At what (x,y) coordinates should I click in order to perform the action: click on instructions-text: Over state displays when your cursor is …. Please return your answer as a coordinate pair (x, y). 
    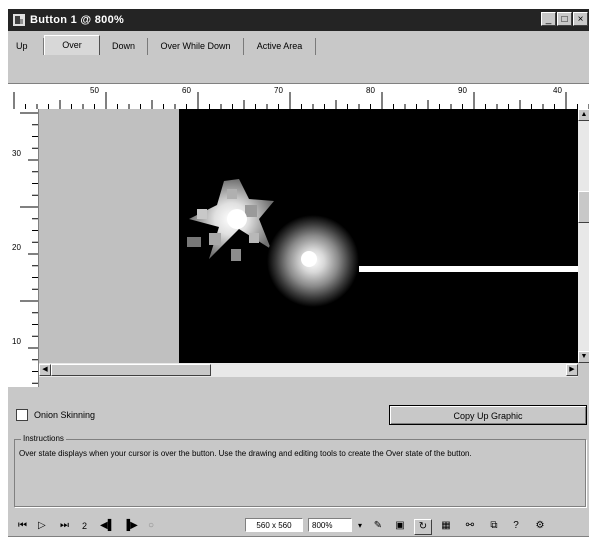
    Looking at the image, I should click on (245, 453).